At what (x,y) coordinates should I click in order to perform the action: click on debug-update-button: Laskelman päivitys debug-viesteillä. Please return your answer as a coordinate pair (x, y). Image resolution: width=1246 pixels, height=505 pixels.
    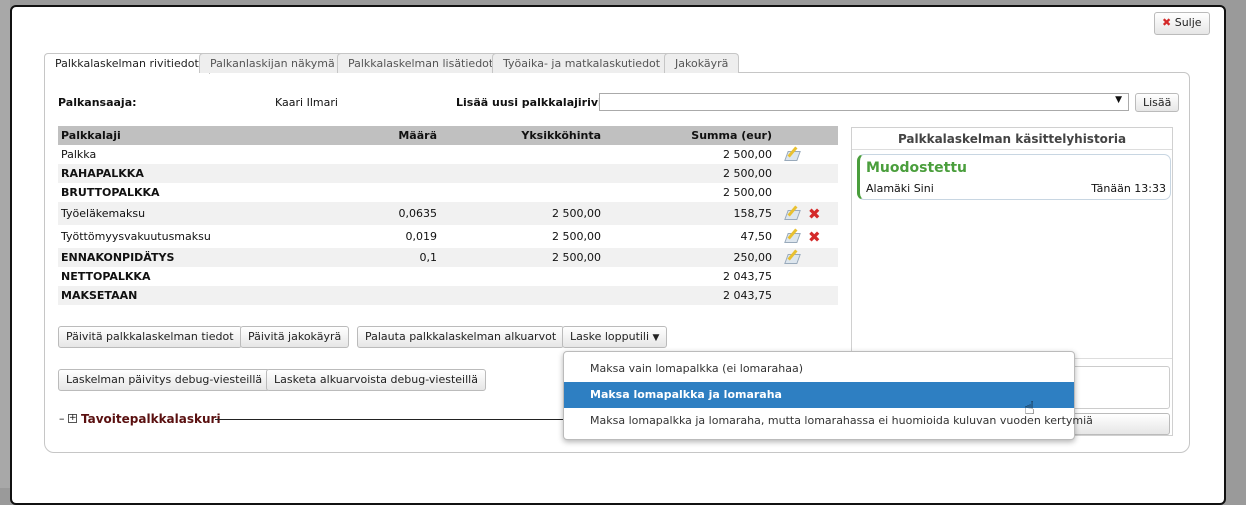
    Looking at the image, I should click on (164, 380).